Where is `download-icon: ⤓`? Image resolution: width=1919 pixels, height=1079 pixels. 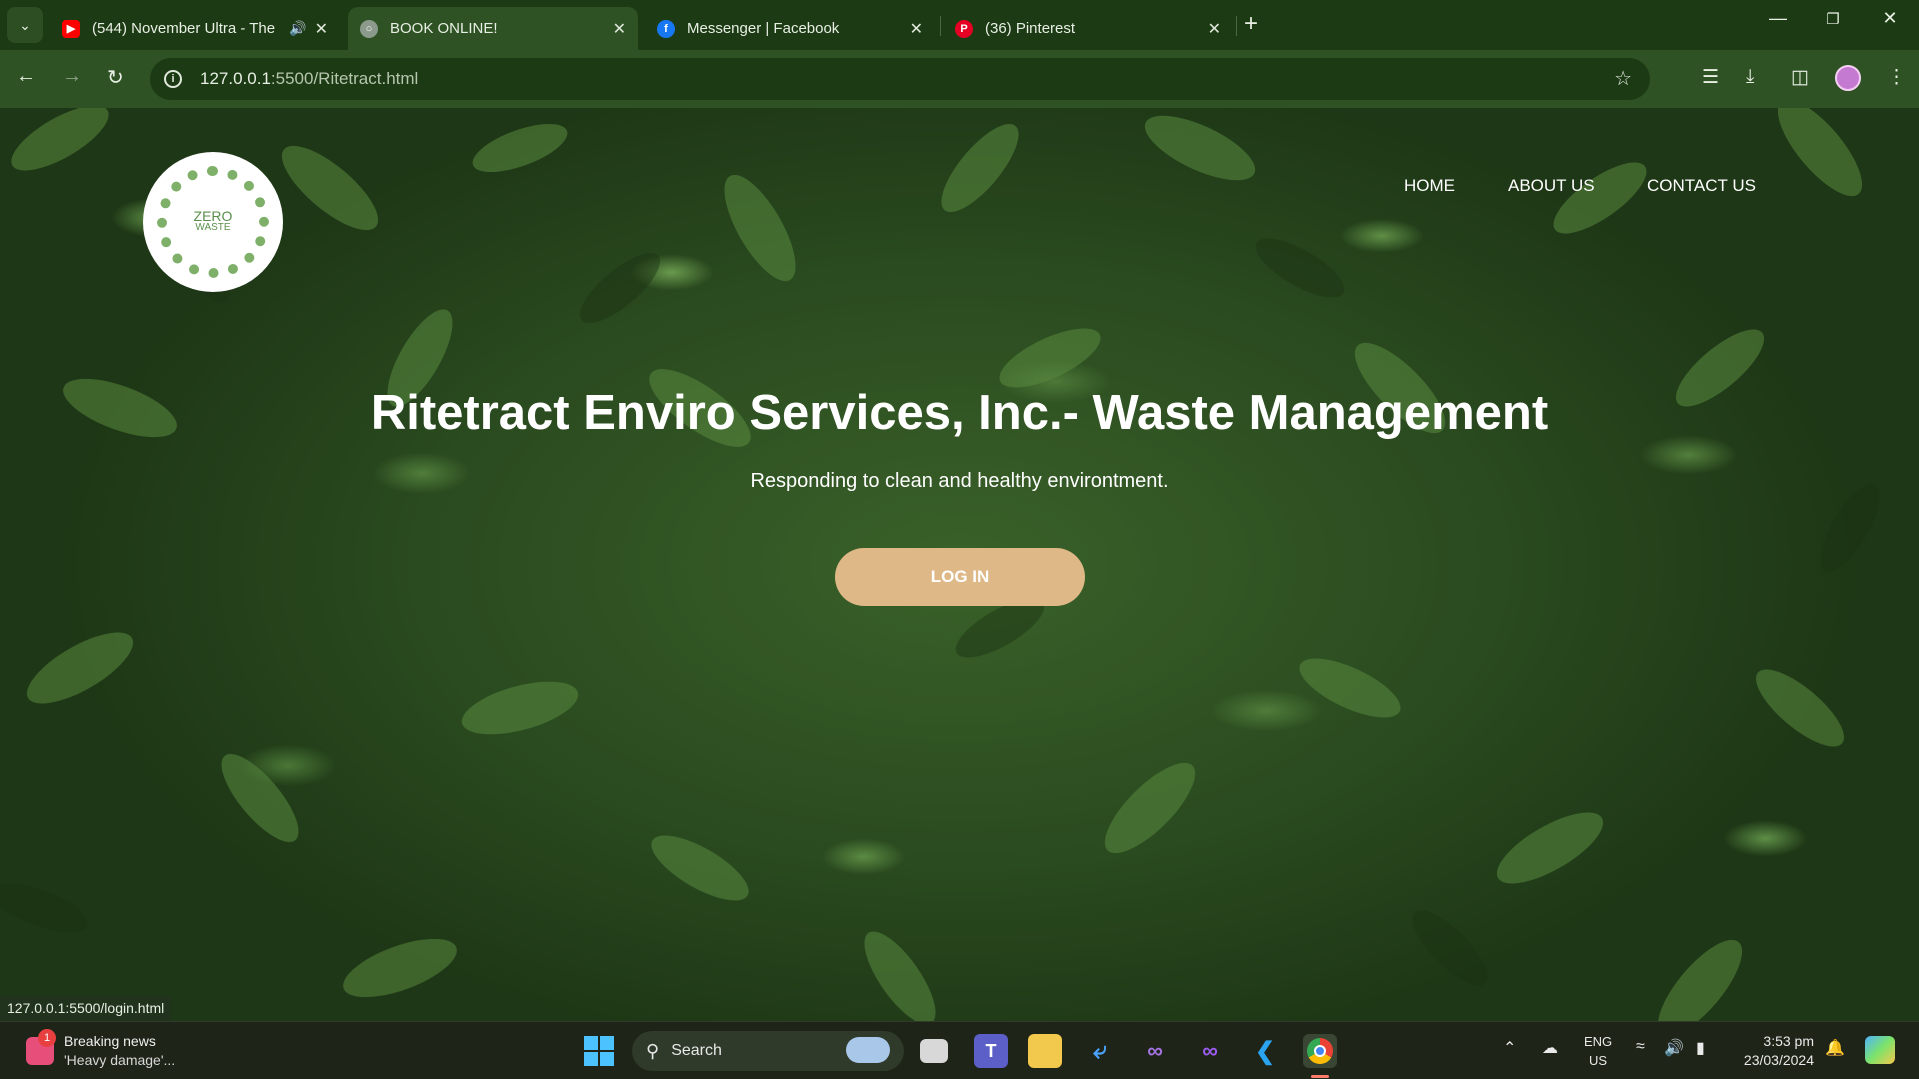
download-icon: ⤓ is located at coordinates (1750, 77).